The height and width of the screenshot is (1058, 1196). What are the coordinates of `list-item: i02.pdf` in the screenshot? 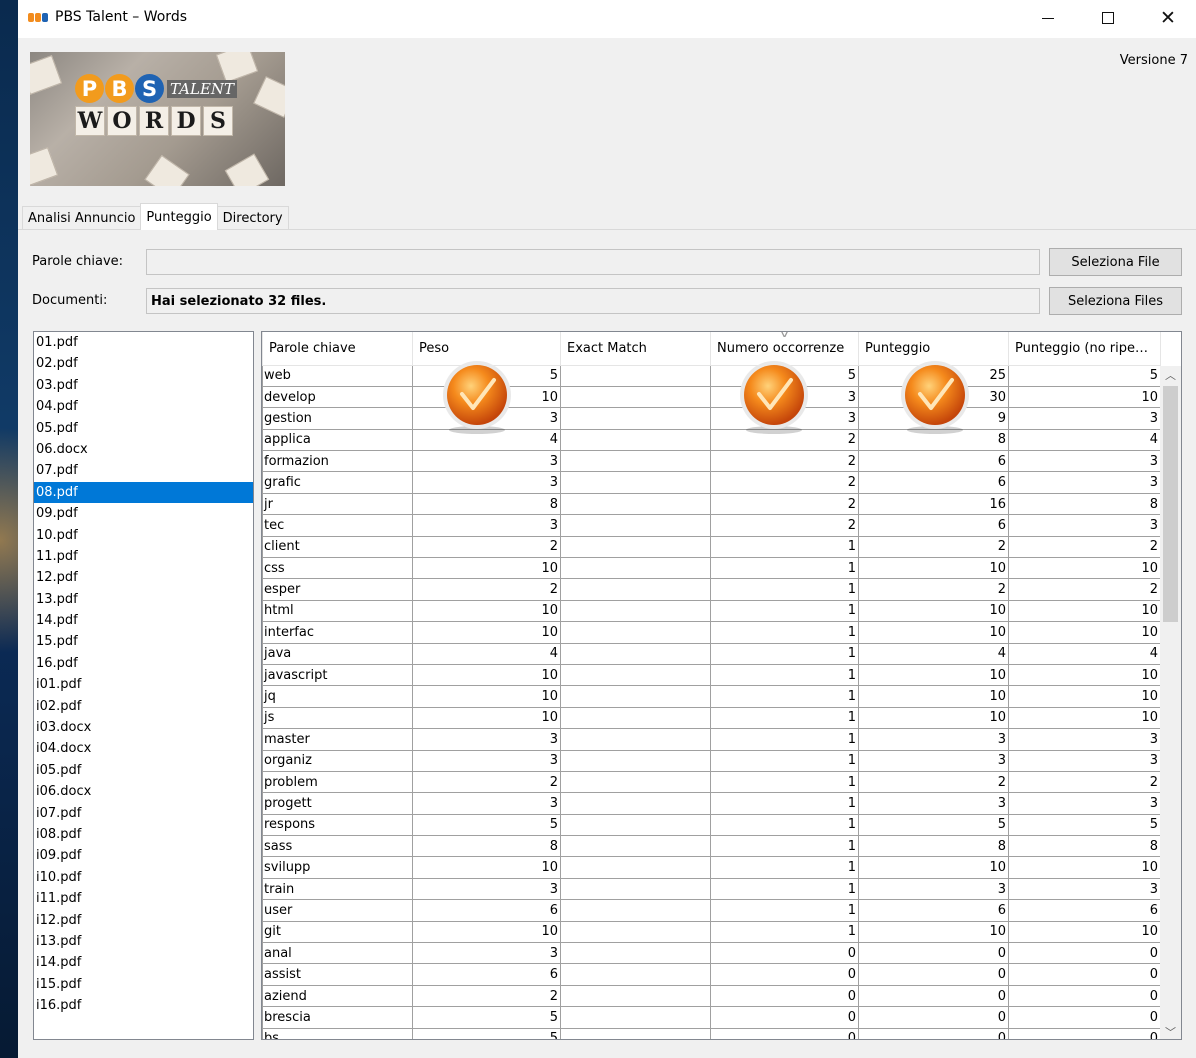 It's located at (143, 706).